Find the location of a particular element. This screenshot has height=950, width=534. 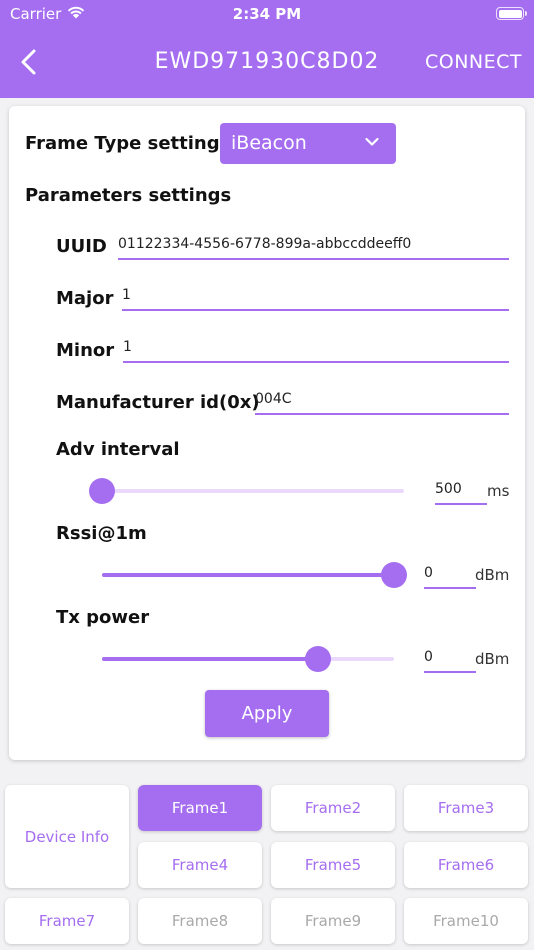

app-bar: Carrier 2:34 PM EWD971930C8D02 CONNECT is located at coordinates (267, 49).